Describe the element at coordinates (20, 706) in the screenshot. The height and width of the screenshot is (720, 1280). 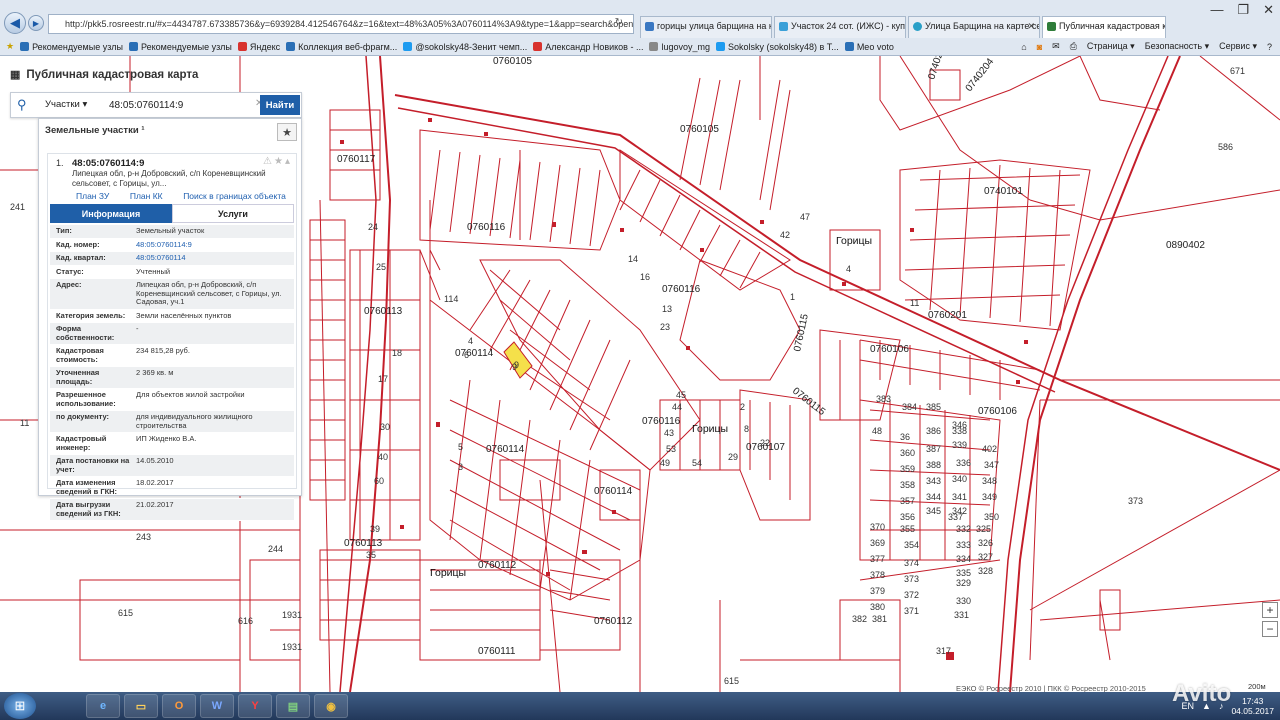
I see `windows-start-icon: ⊞` at that location.